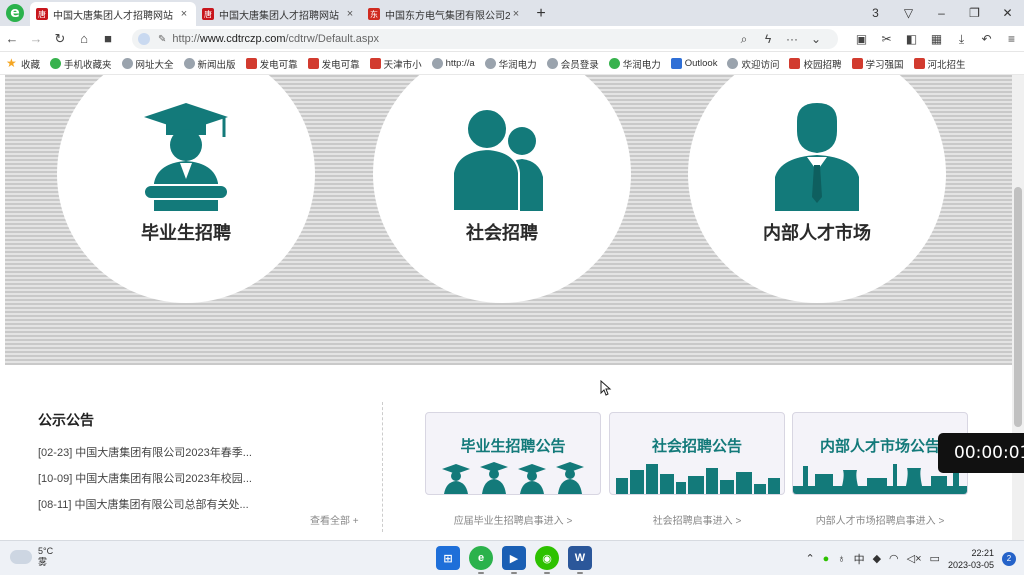 The height and width of the screenshot is (576, 1024). I want to click on social-recruitment-circle: 社会招聘, so click(502, 189).